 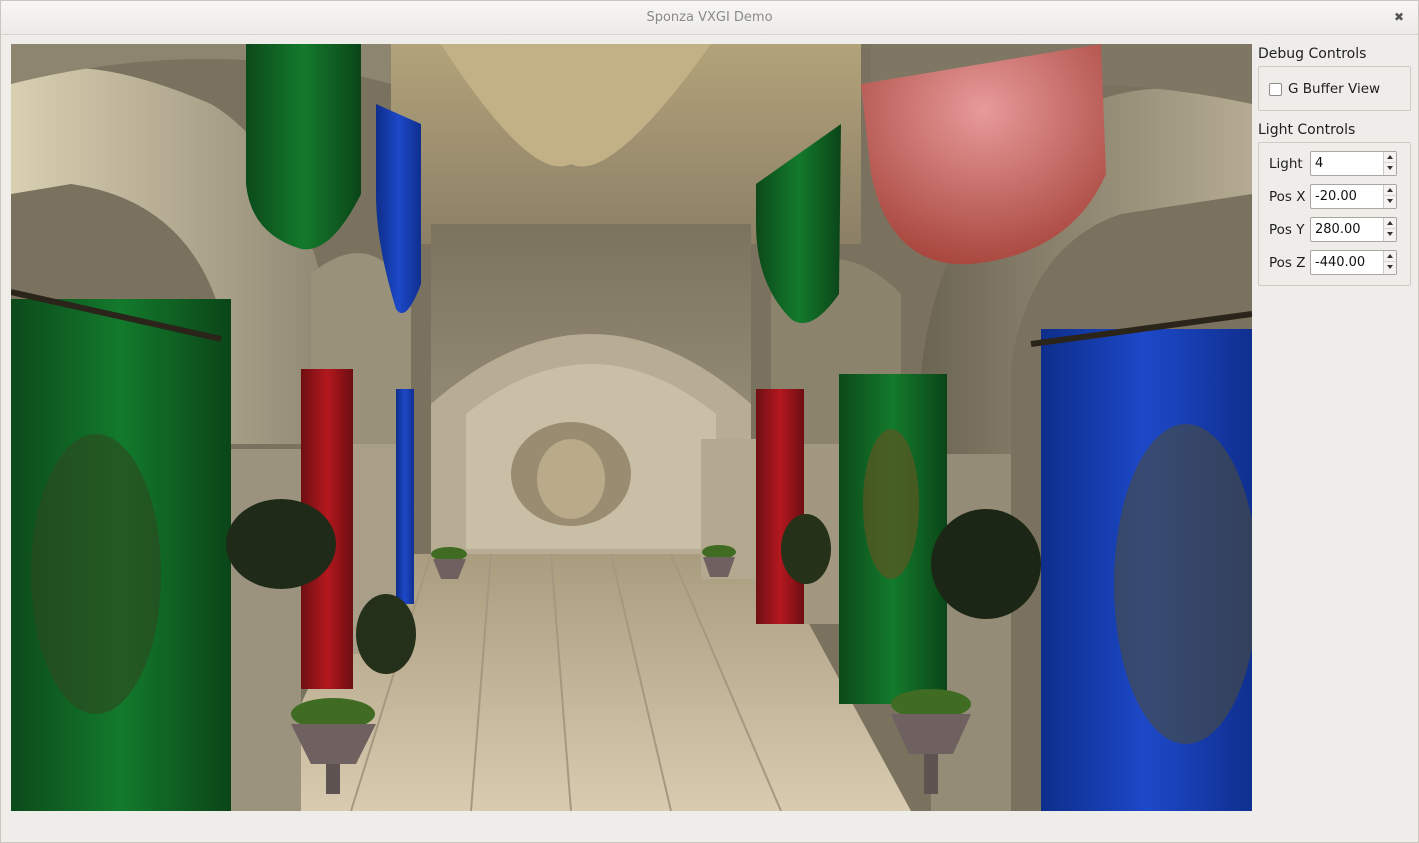 What do you see at coordinates (1307, 130) in the screenshot?
I see `light-controls-title: Light Controls` at bounding box center [1307, 130].